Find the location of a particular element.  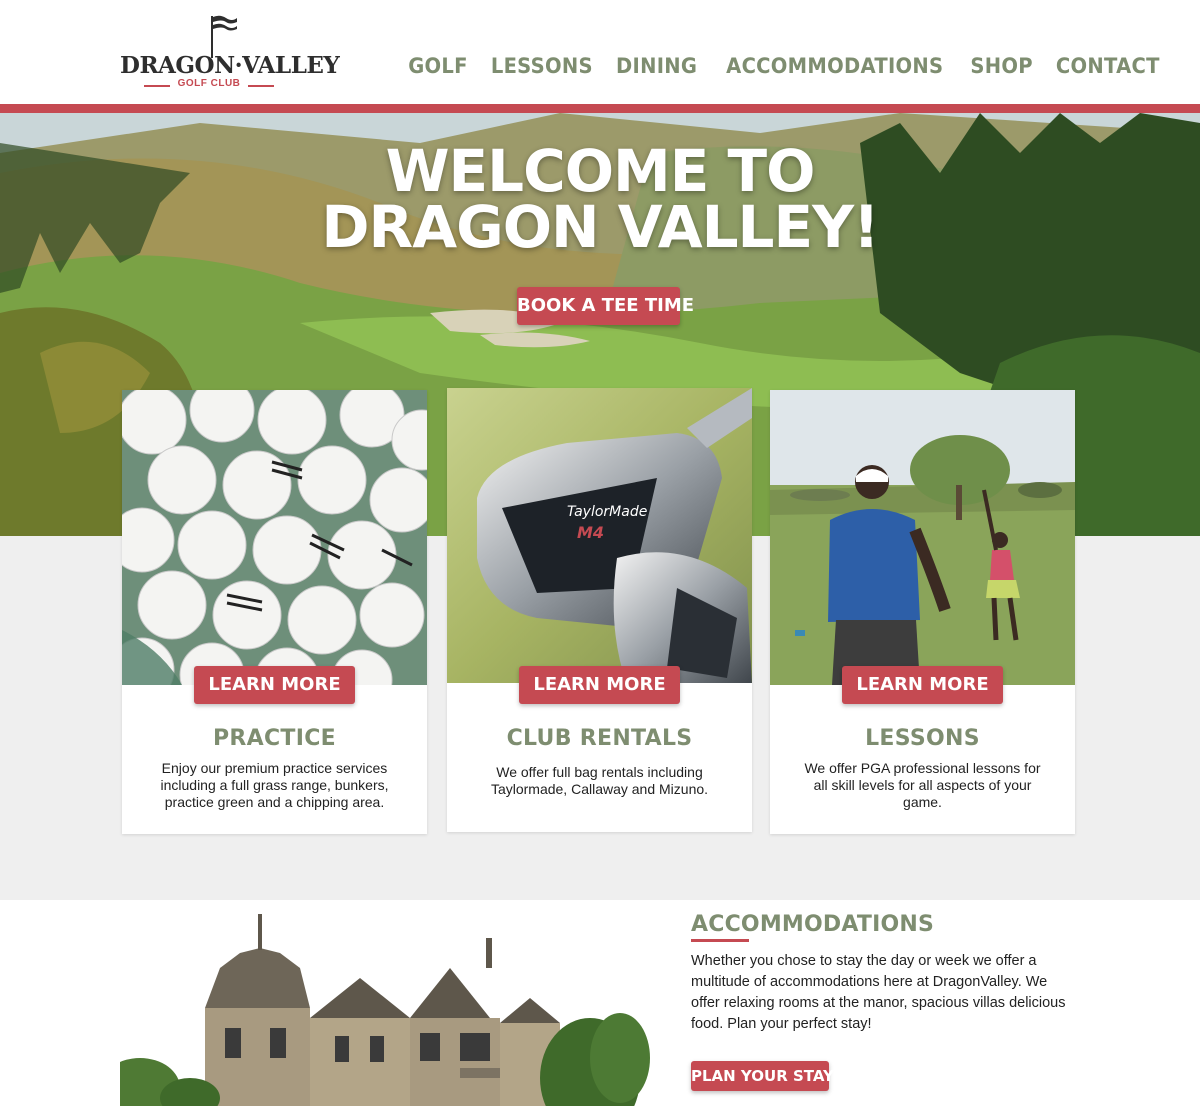

manor-house-photo is located at coordinates (395, 1007).